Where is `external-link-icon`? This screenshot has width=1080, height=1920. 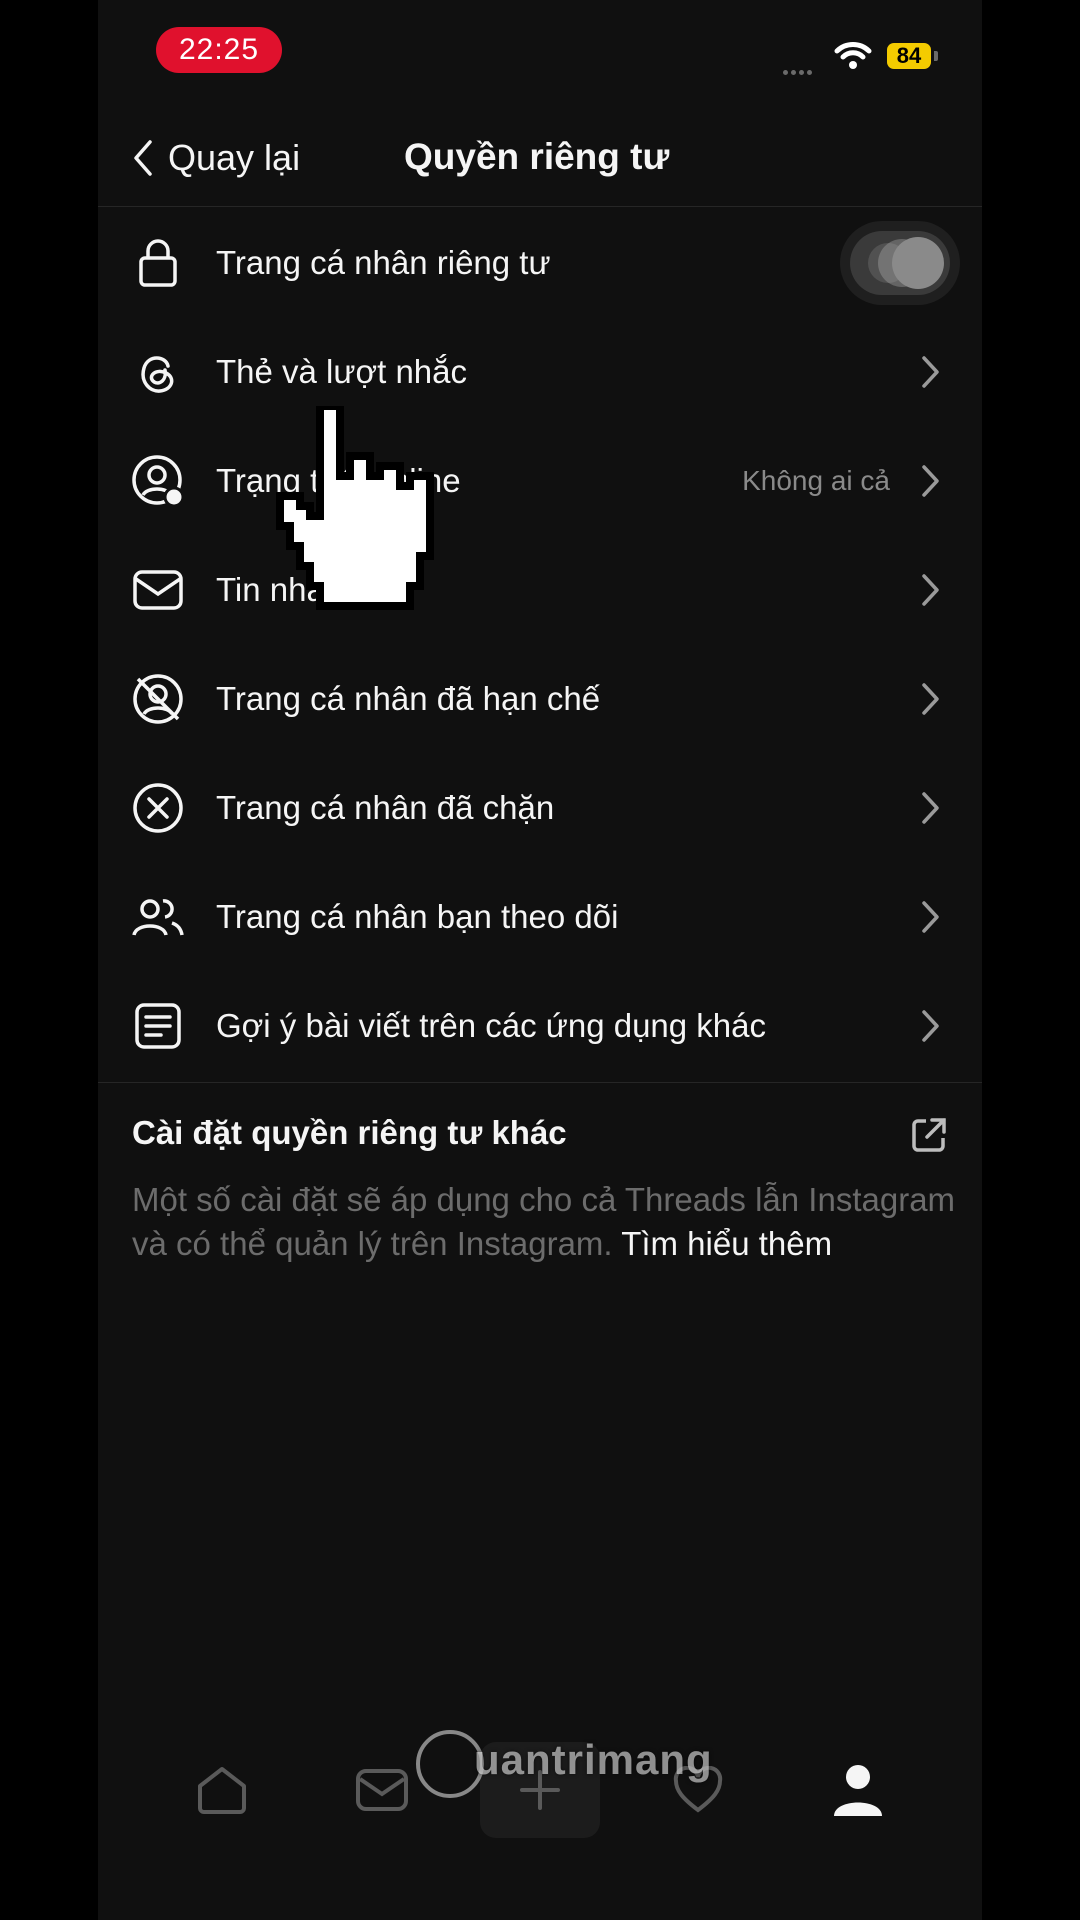
external-link-icon is located at coordinates (929, 1135).